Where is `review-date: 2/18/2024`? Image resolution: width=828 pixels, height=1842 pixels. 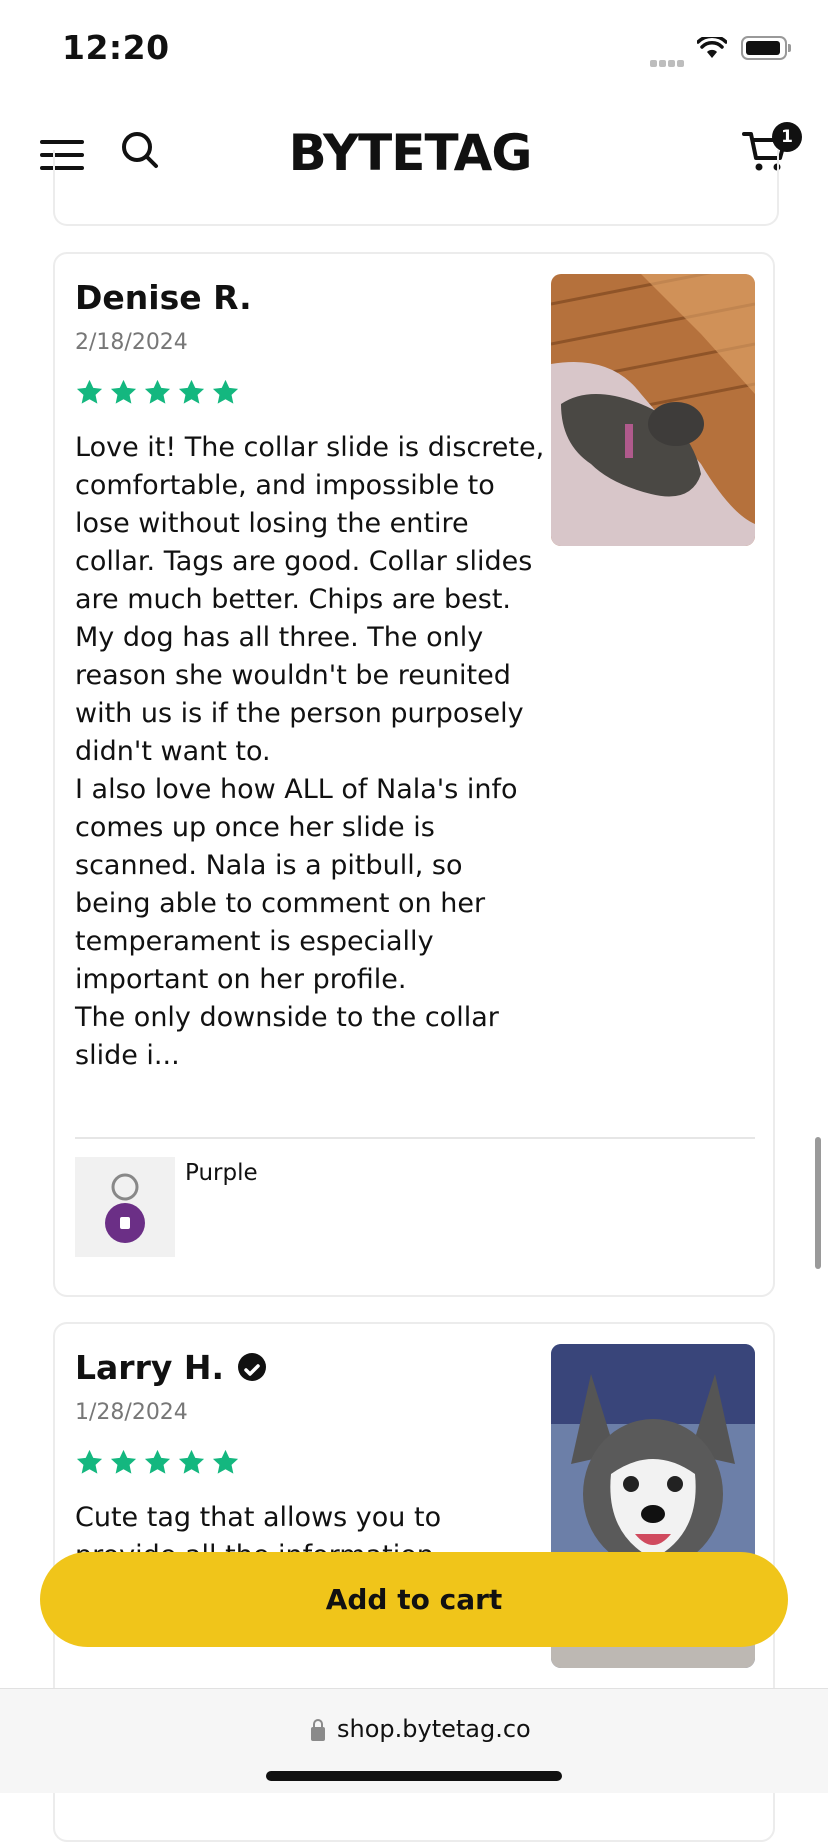
review-date: 2/18/2024 is located at coordinates (131, 342).